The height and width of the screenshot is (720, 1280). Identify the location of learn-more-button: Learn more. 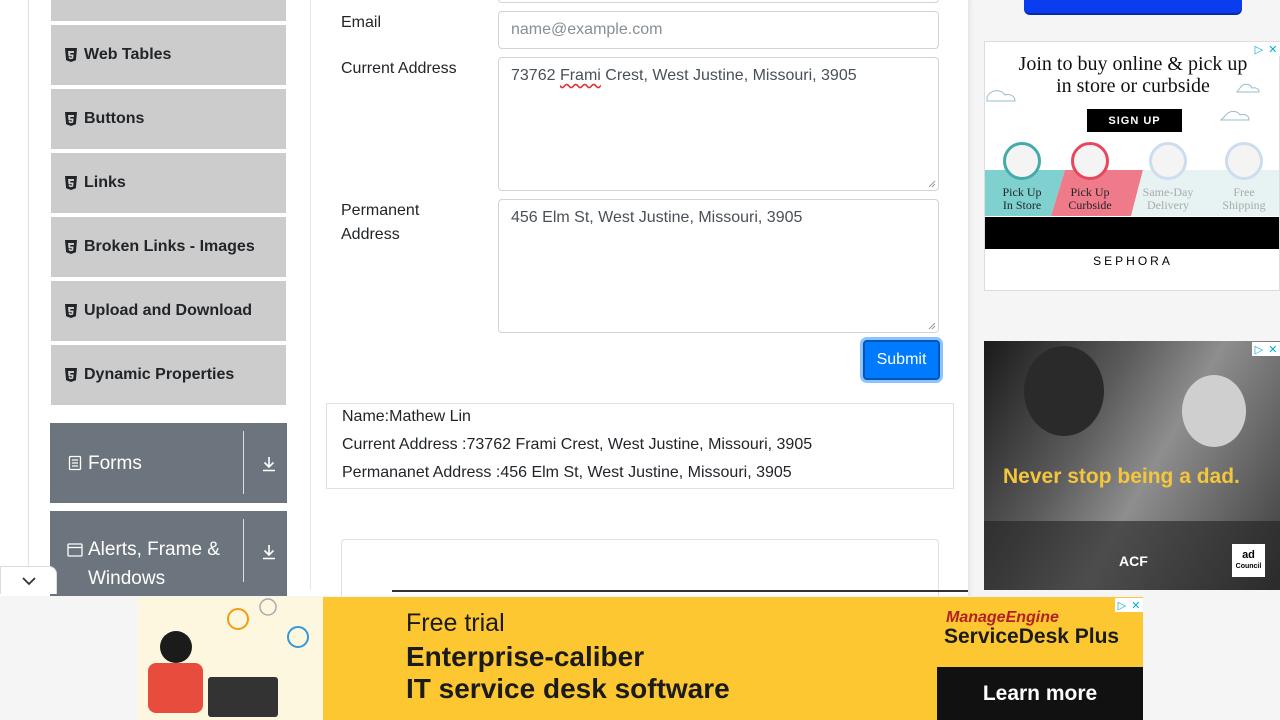
(1040, 693).